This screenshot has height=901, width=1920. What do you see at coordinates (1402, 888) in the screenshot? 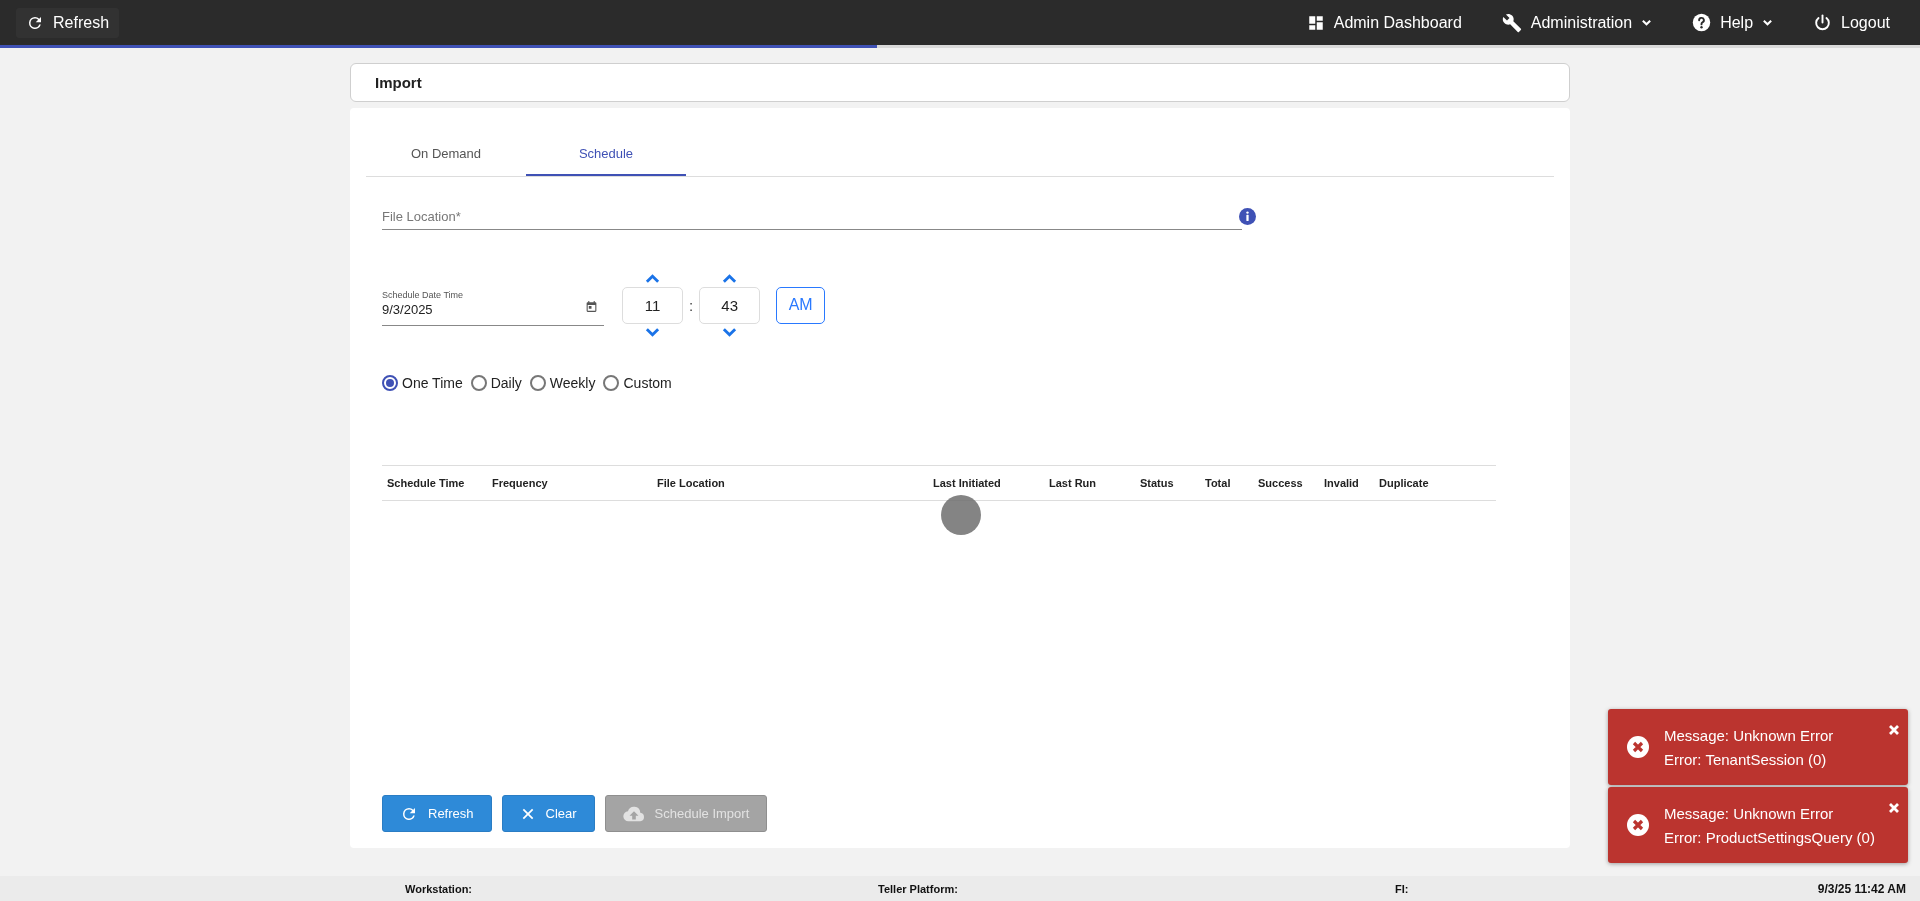
I see `status-label: FI:` at bounding box center [1402, 888].